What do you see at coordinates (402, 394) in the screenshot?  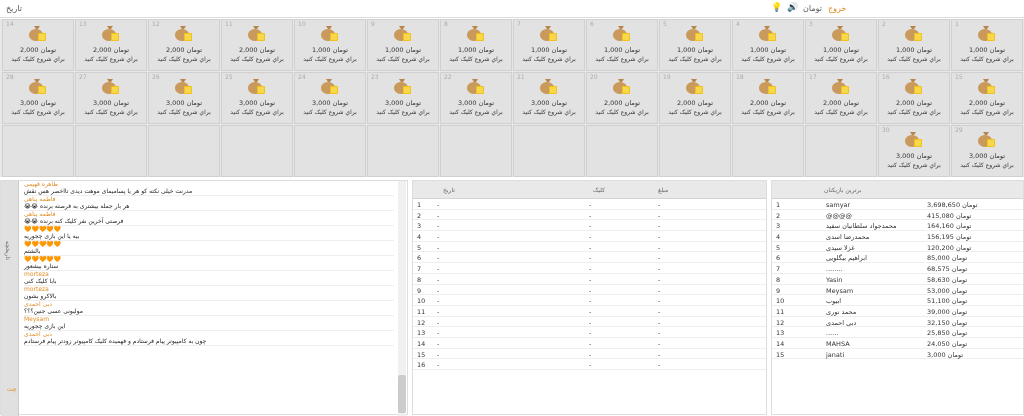 I see `chat-scrollbar-thumb` at bounding box center [402, 394].